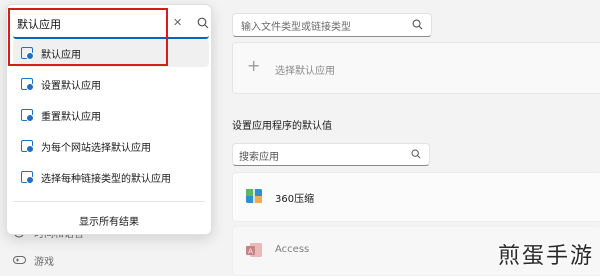  I want to click on settings-search-input: 默认应用 ✕, so click(111, 25).